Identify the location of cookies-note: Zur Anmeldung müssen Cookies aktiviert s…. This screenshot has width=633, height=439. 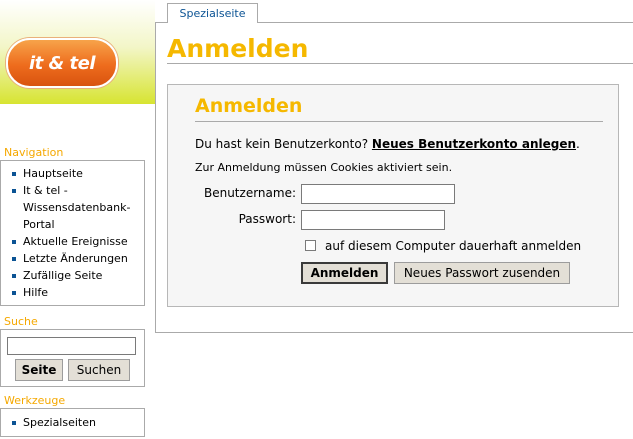
(324, 167).